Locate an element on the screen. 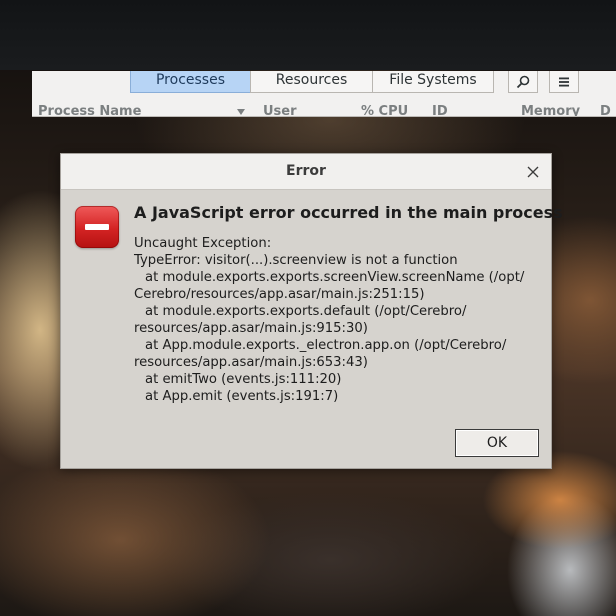 The width and height of the screenshot is (616, 616). message-line: resources/app.asar/main.js:915:30) is located at coordinates (251, 328).